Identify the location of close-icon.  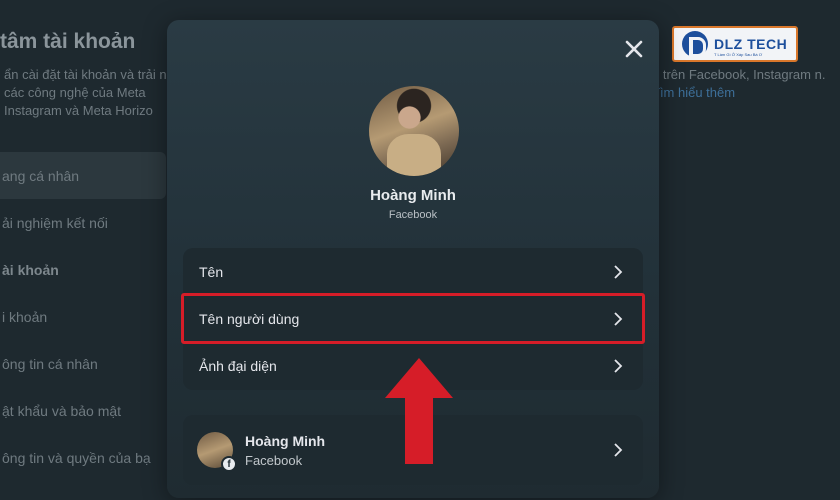
(634, 49).